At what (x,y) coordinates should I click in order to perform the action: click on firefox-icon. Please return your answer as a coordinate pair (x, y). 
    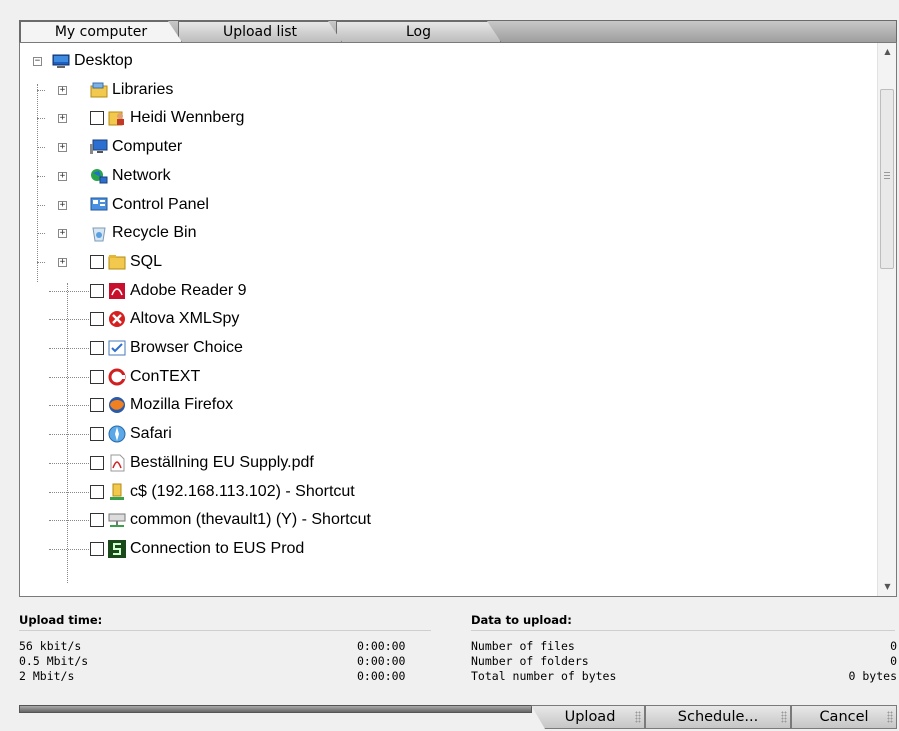
    Looking at the image, I should click on (117, 405).